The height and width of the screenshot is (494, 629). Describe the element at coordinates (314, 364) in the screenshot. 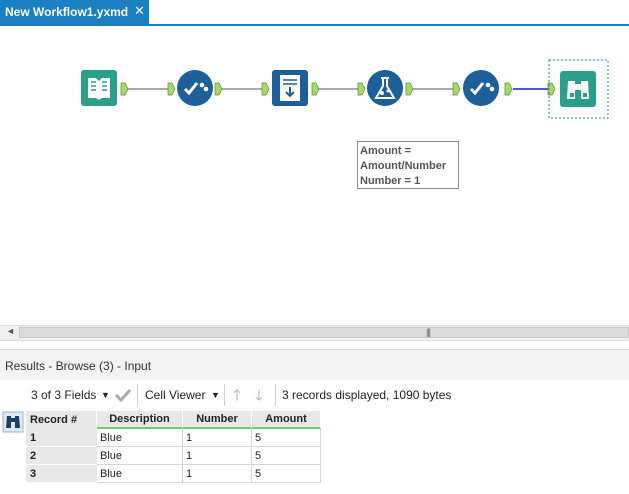

I see `results-header: Results - Browse (3) - Input` at that location.